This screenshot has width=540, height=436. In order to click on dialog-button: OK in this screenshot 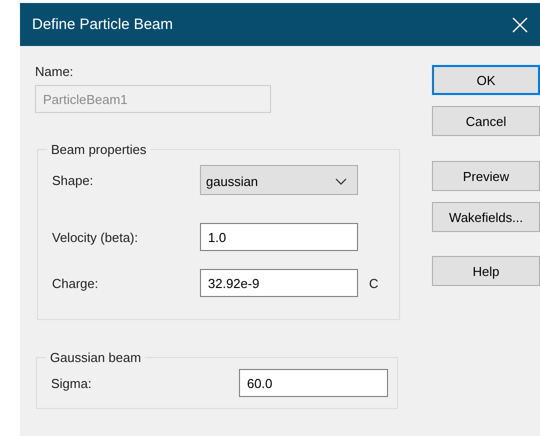, I will do `click(486, 80)`.